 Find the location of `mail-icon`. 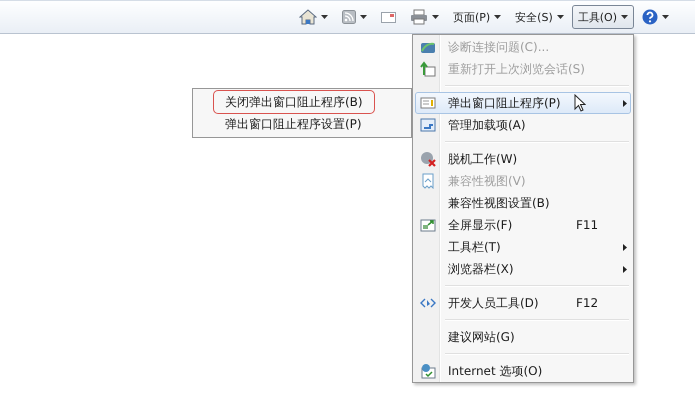

mail-icon is located at coordinates (388, 17).